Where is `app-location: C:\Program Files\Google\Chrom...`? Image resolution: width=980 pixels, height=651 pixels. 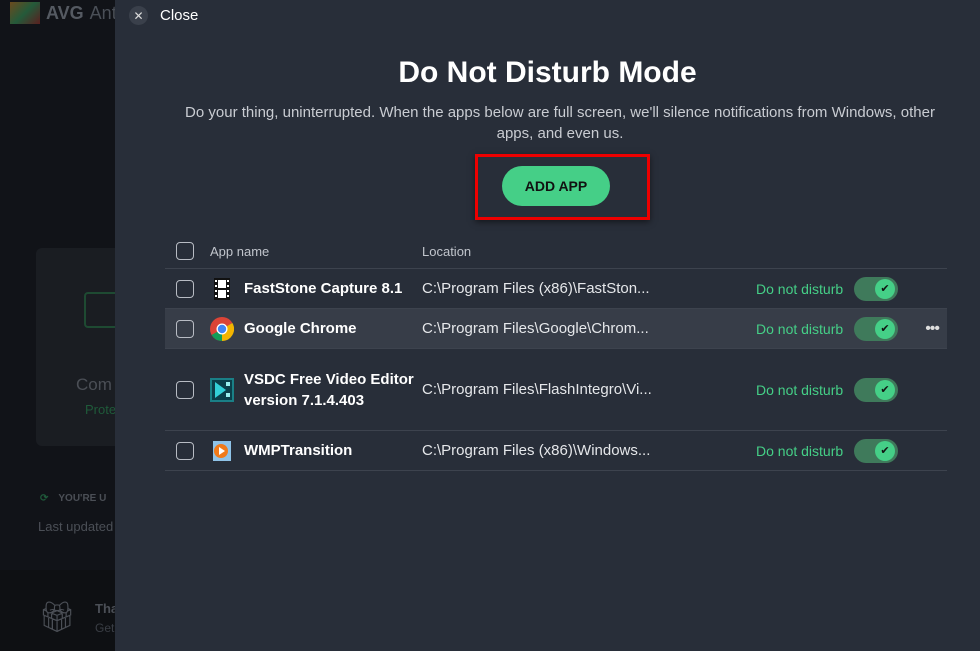
app-location: C:\Program Files\Google\Chrom... is located at coordinates (535, 328).